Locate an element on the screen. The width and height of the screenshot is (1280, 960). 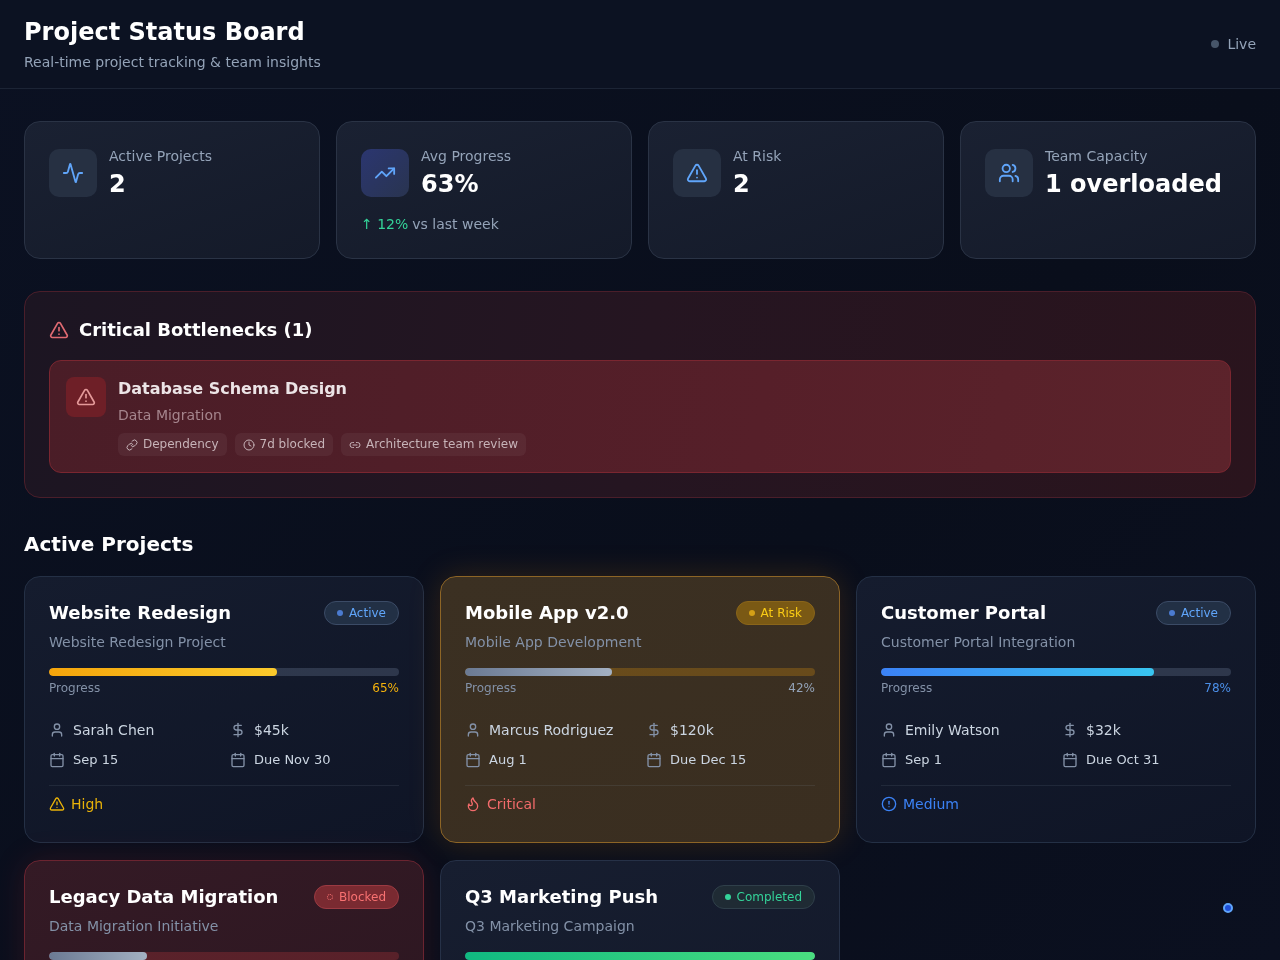
status-label: Blocked is located at coordinates (362, 897).